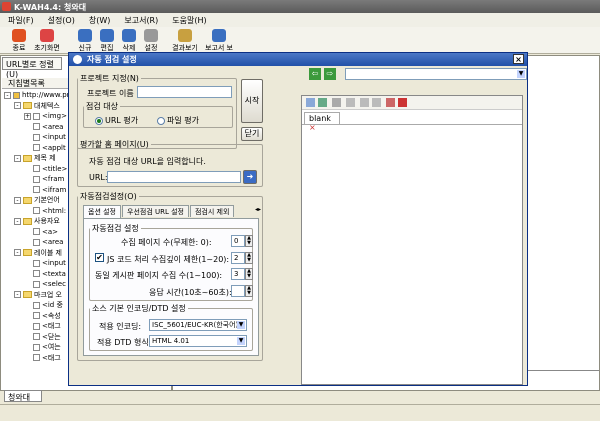  Describe the element at coordinates (249, 241) in the screenshot. I see `max-pages-stepper: ▲ ▼` at that location.